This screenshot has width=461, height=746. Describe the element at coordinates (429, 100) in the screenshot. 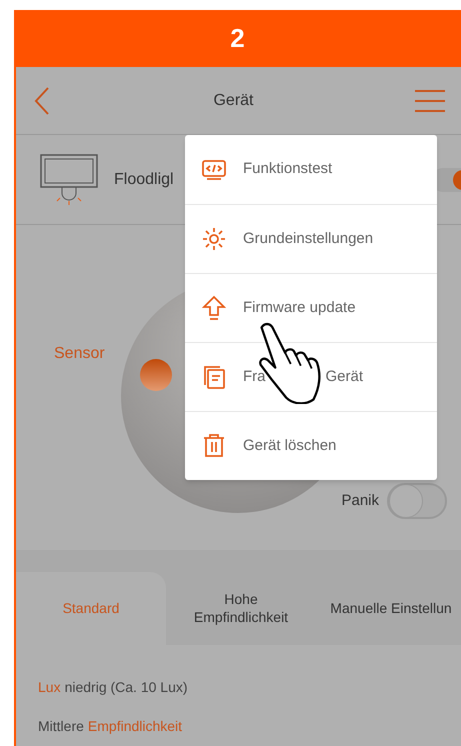

I see `menu-icon` at that location.